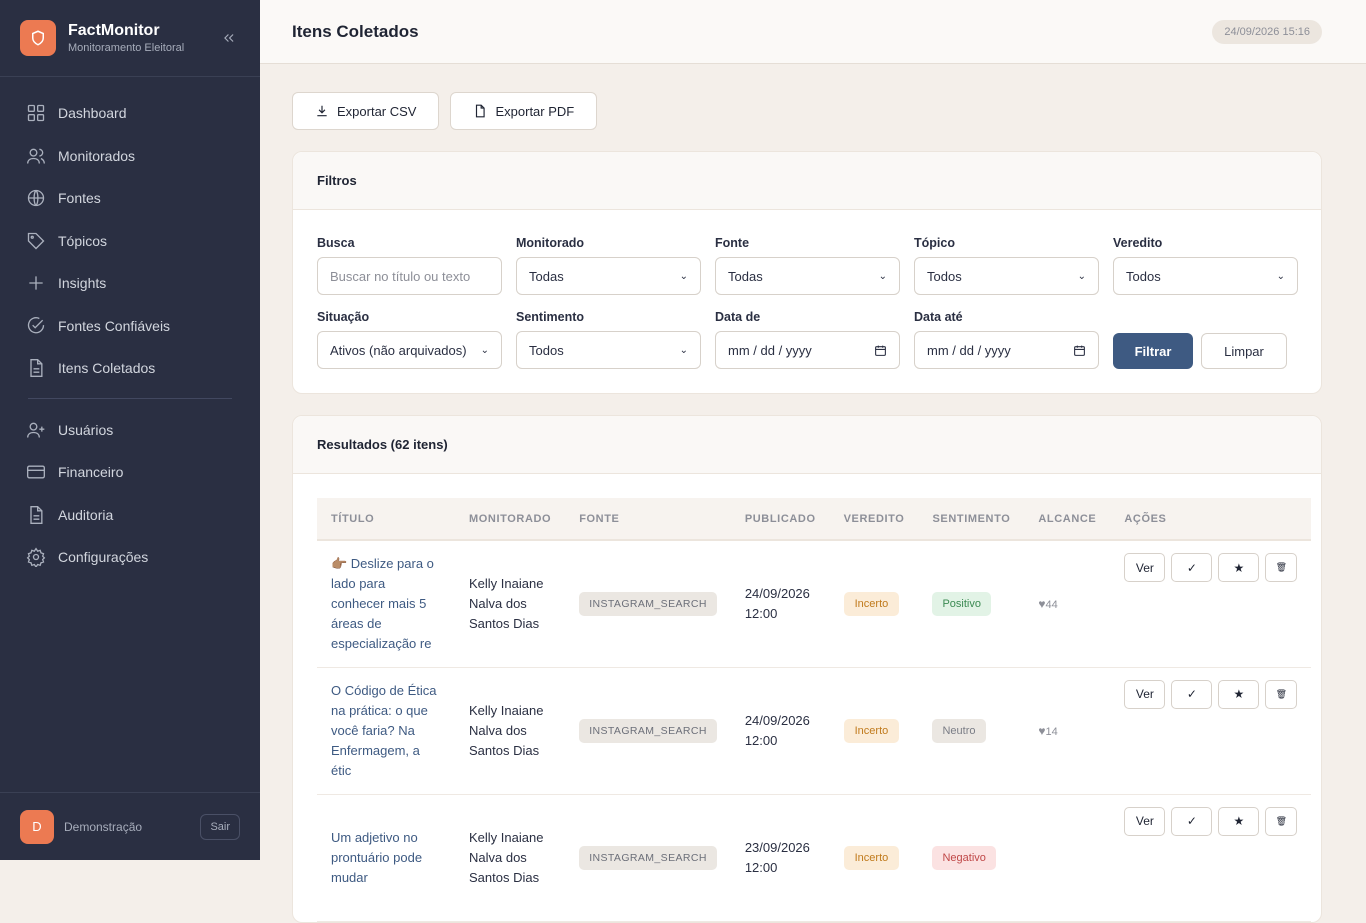 The height and width of the screenshot is (923, 1366). I want to click on veredito-select: Todos ⌄, so click(1205, 276).